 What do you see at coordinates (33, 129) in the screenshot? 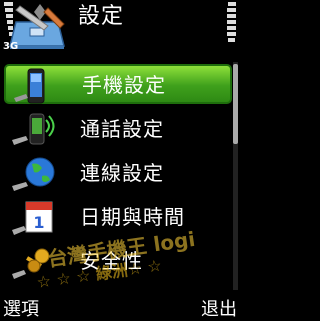
I see `call-icon` at bounding box center [33, 129].